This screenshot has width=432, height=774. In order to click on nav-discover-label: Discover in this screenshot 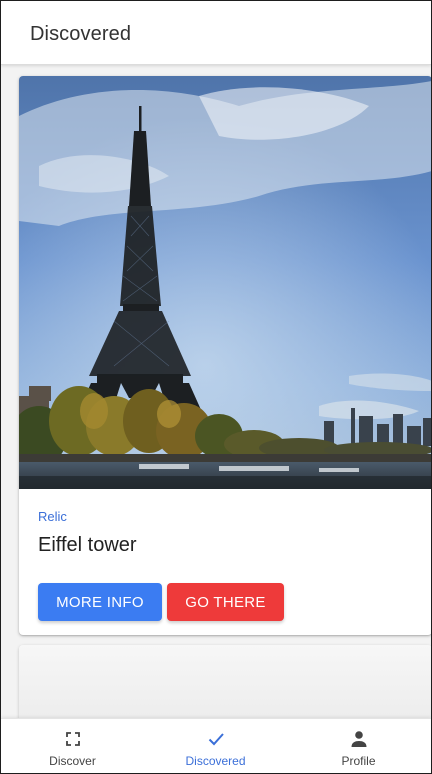, I will do `click(72, 761)`.